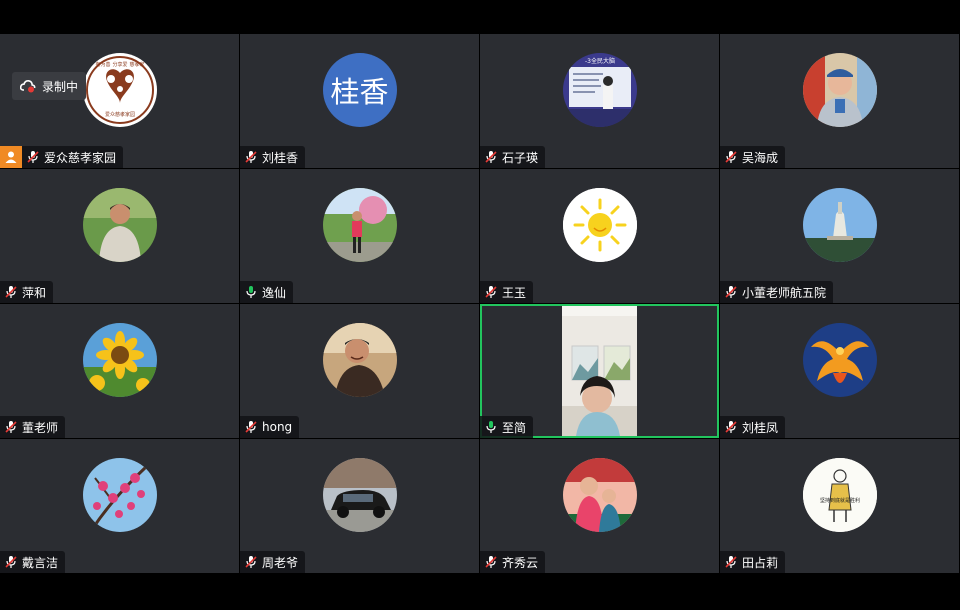 This screenshot has width=960, height=610. I want to click on nameplate: 吴海成, so click(753, 157).